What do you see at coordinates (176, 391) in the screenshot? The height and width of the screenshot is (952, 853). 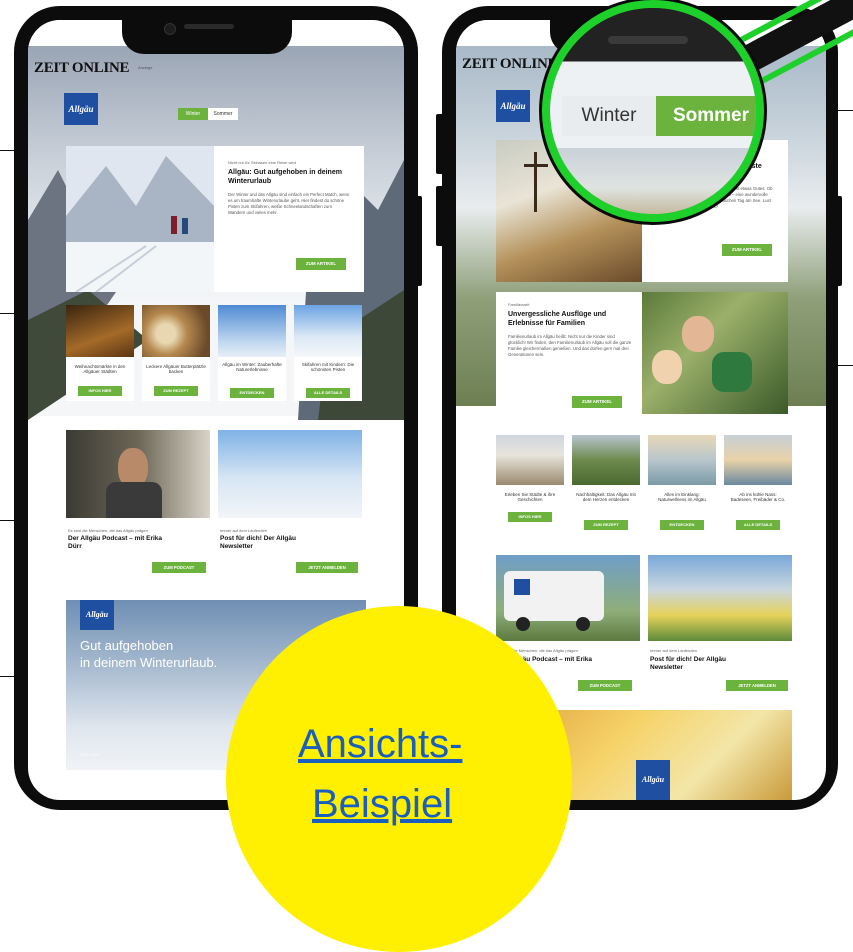 I see `left-tile2-button: ZUM REZEPT` at bounding box center [176, 391].